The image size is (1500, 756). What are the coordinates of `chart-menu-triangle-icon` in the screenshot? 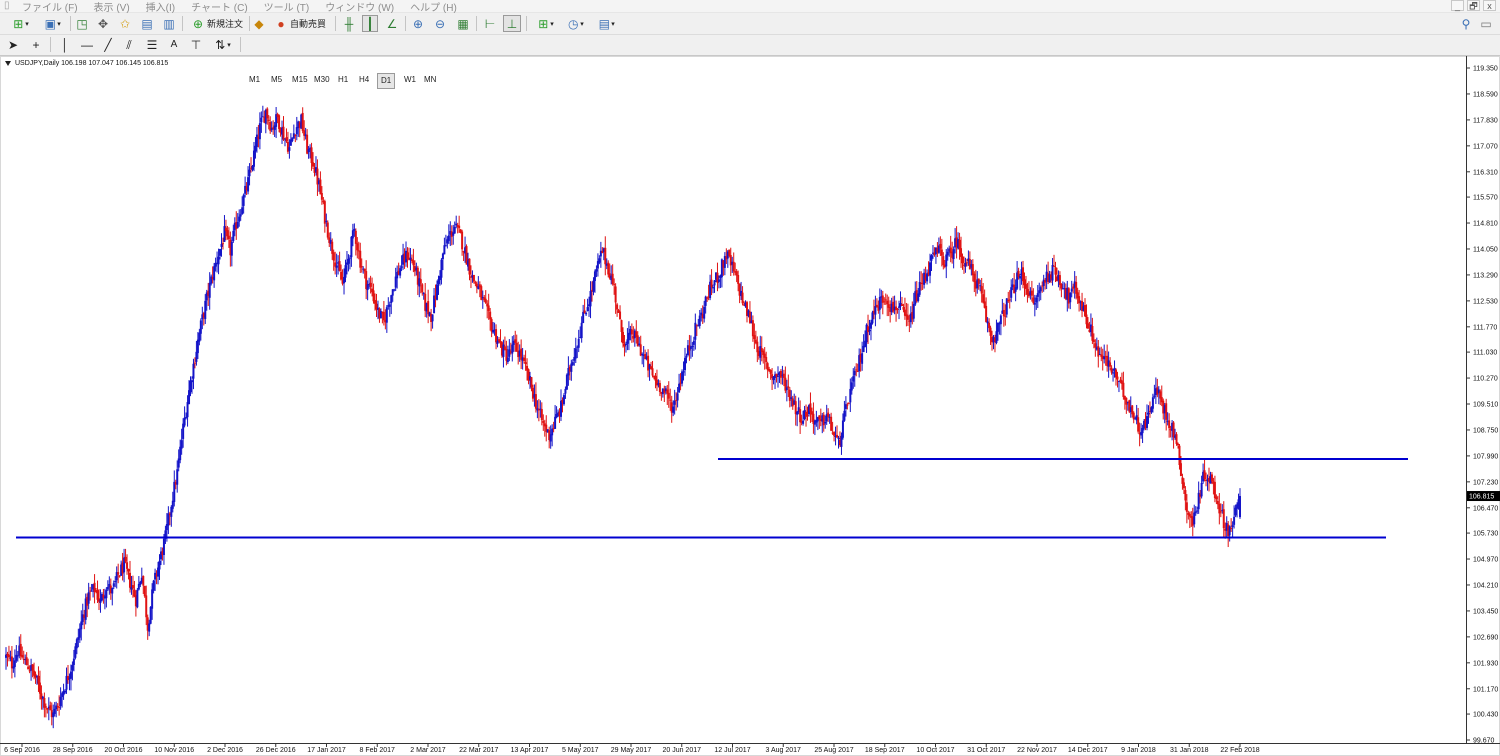 It's located at (8, 63).